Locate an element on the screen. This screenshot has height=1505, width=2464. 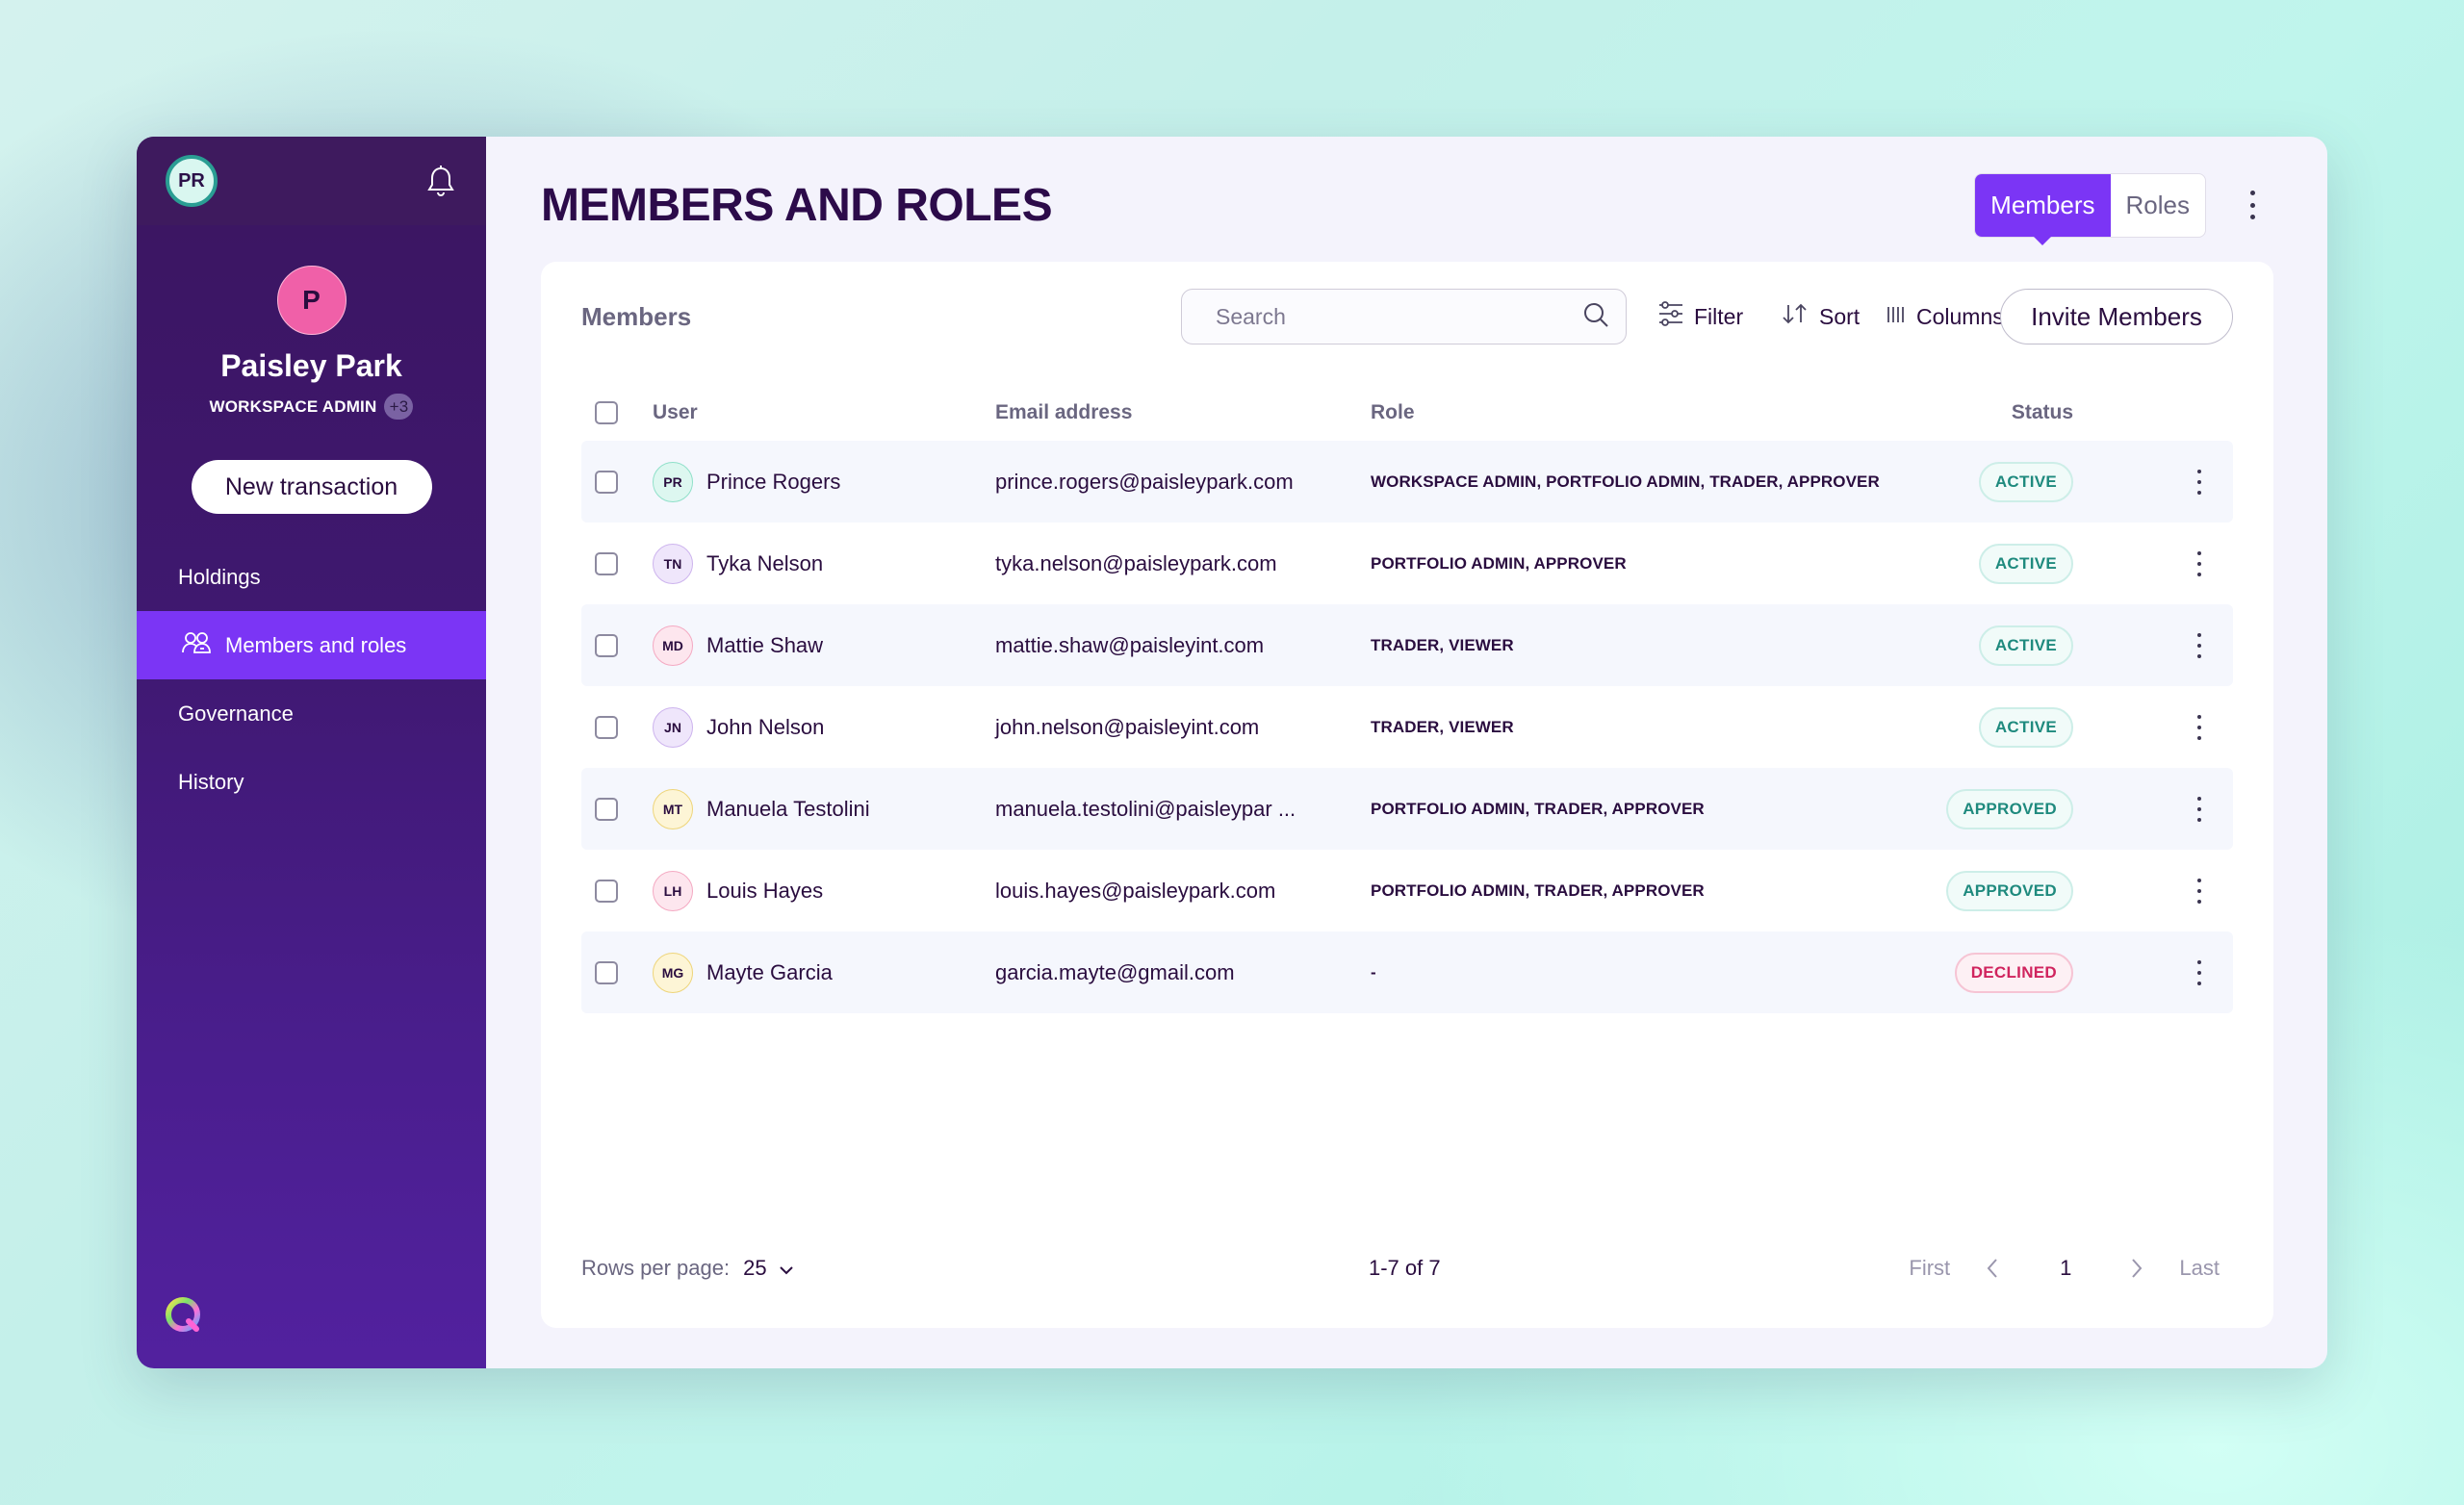
card-title: Members is located at coordinates (636, 316).